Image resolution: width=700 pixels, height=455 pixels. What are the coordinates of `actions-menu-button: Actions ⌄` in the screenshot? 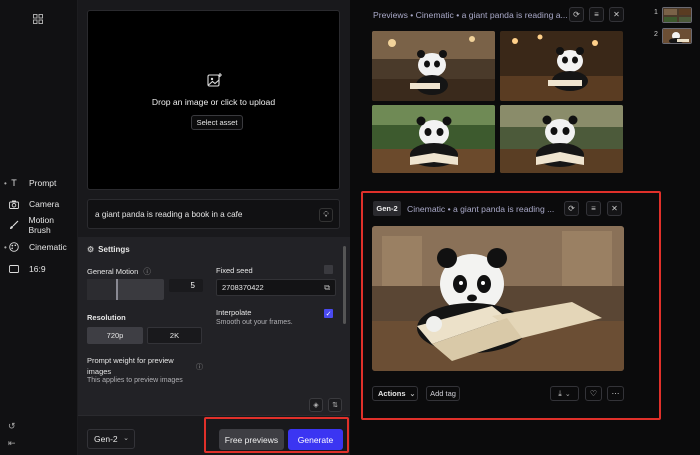 It's located at (395, 393).